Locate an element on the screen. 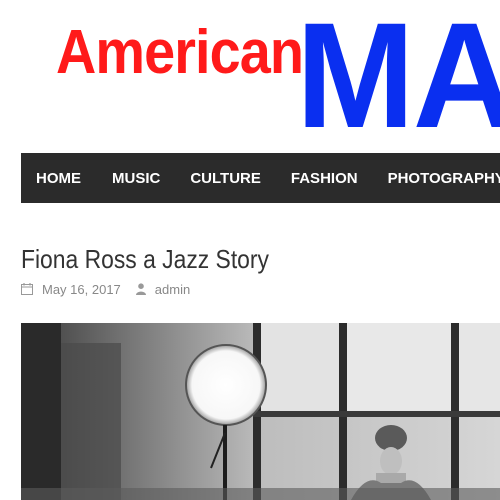 The image size is (500, 500). post-meta: May 16, 2017 admin is located at coordinates (105, 289).